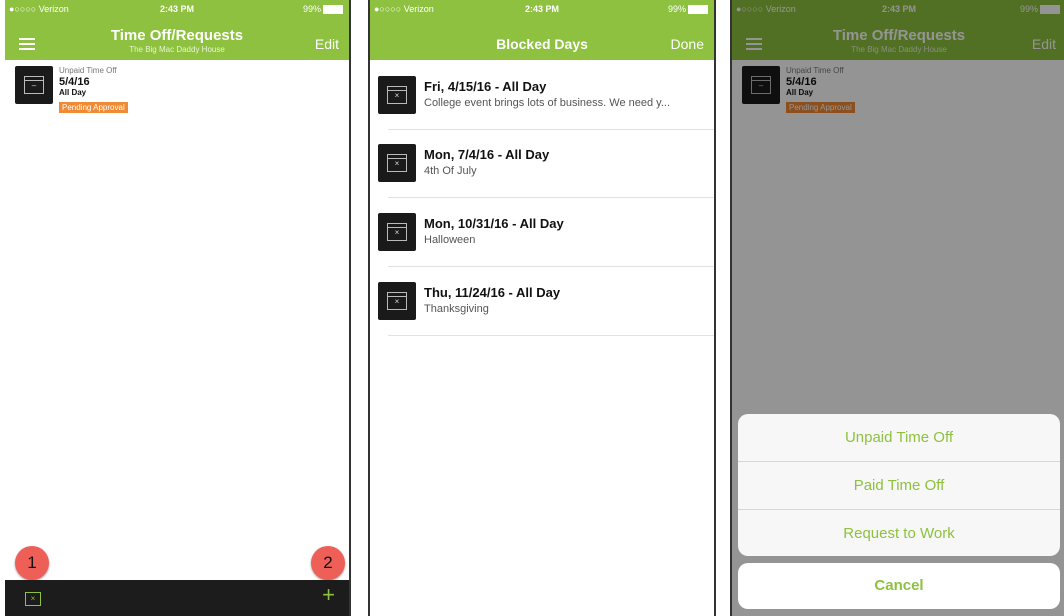  Describe the element at coordinates (33, 599) in the screenshot. I see `blocked-days-icon: ×` at that location.